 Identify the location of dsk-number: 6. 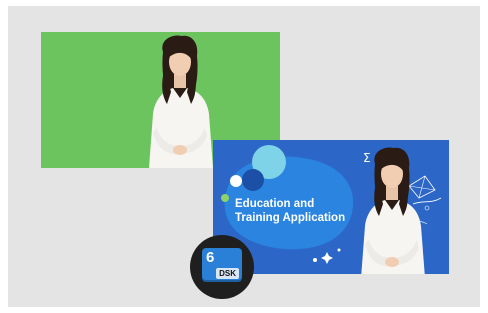
(210, 257).